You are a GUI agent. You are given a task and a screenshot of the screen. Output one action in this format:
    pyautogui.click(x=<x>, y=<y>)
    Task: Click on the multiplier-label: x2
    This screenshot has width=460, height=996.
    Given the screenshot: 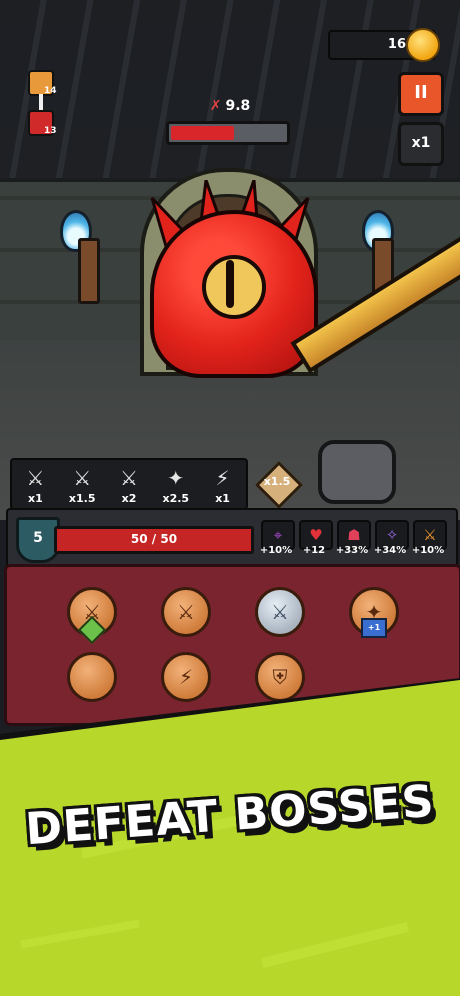 What is the action you would take?
    pyautogui.click(x=129, y=498)
    